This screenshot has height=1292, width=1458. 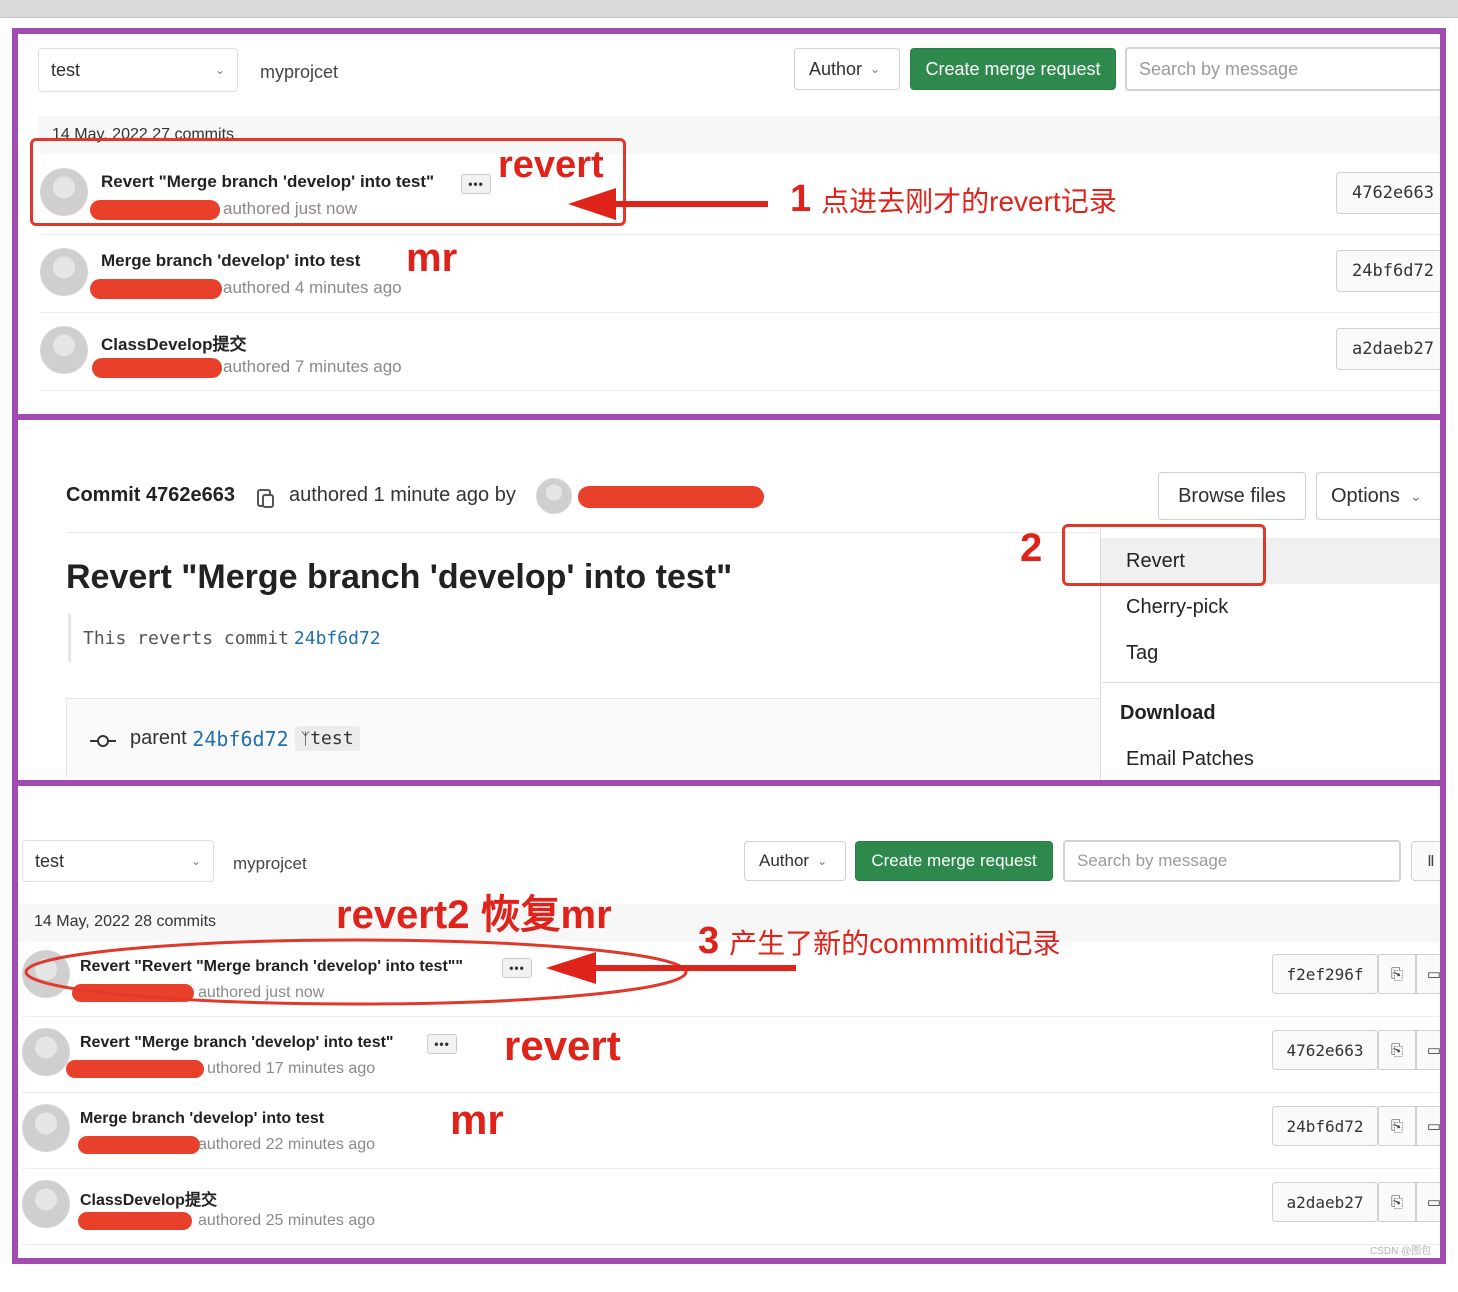 What do you see at coordinates (158, 738) in the screenshot?
I see `parent-label: parent` at bounding box center [158, 738].